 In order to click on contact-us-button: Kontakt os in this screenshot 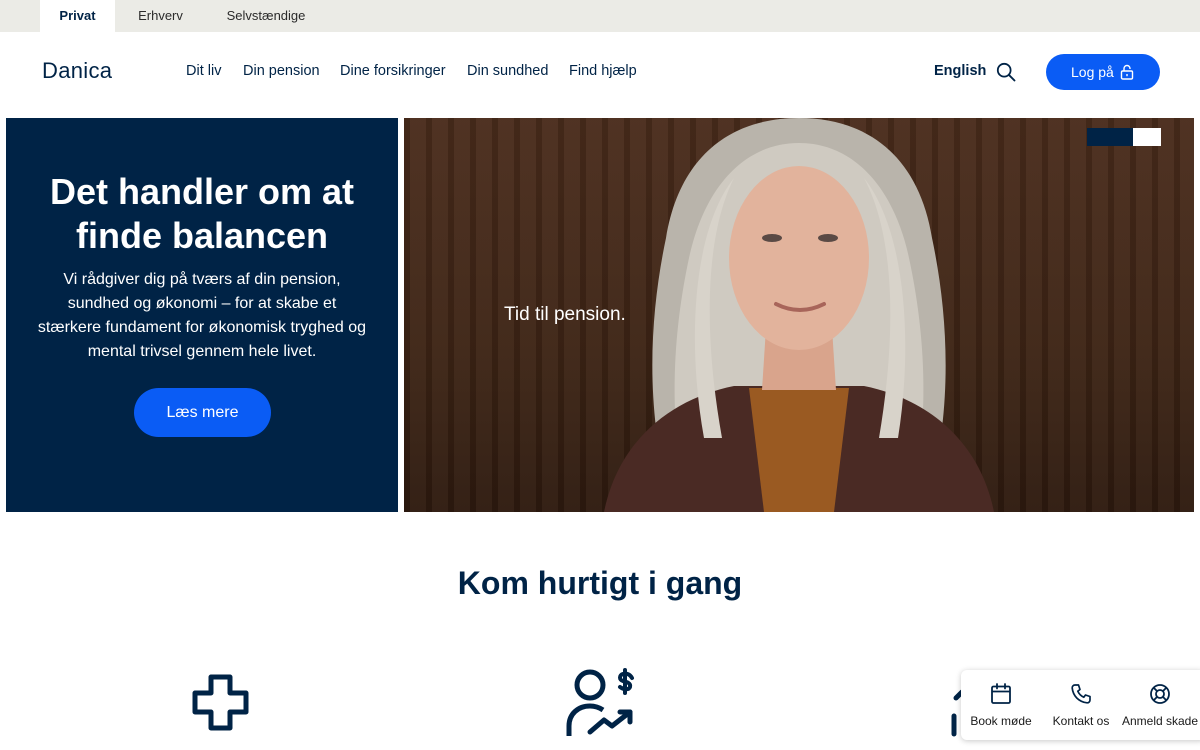, I will do `click(1081, 705)`.